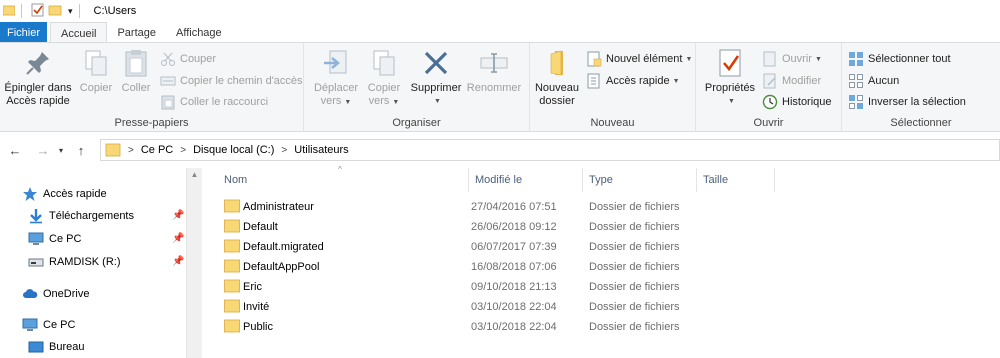 Image resolution: width=1000 pixels, height=358 pixels. I want to click on paste-shortcut-button: Coller le raccourci, so click(214, 102).